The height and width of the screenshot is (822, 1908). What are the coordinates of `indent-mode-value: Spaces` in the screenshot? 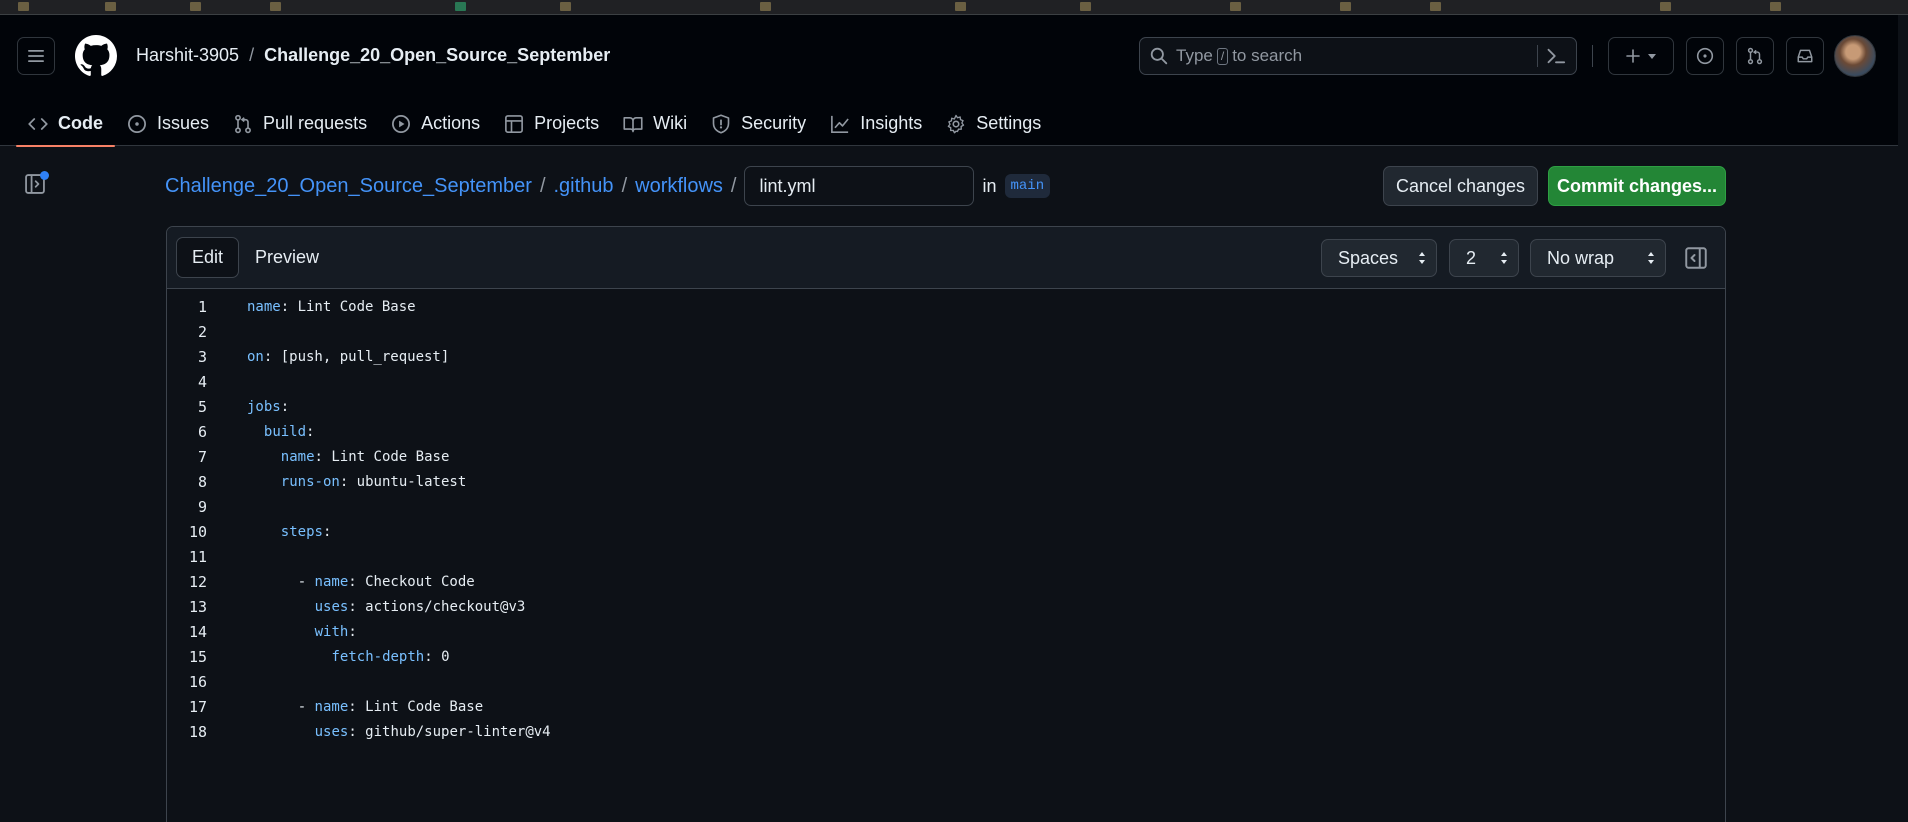 It's located at (1368, 257).